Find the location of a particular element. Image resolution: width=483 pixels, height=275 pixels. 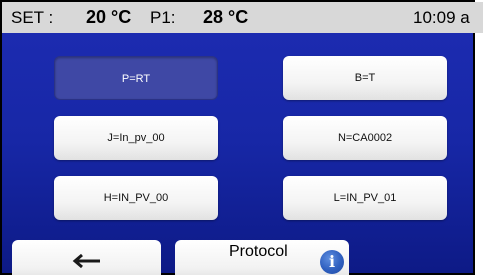

key-h-in-pv-00: H=IN_PV_00 is located at coordinates (136, 198).